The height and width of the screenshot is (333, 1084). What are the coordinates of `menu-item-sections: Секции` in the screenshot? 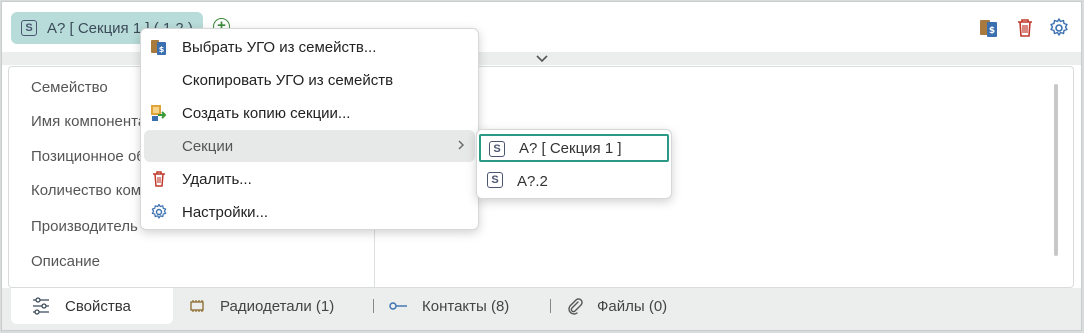 It's located at (309, 146).